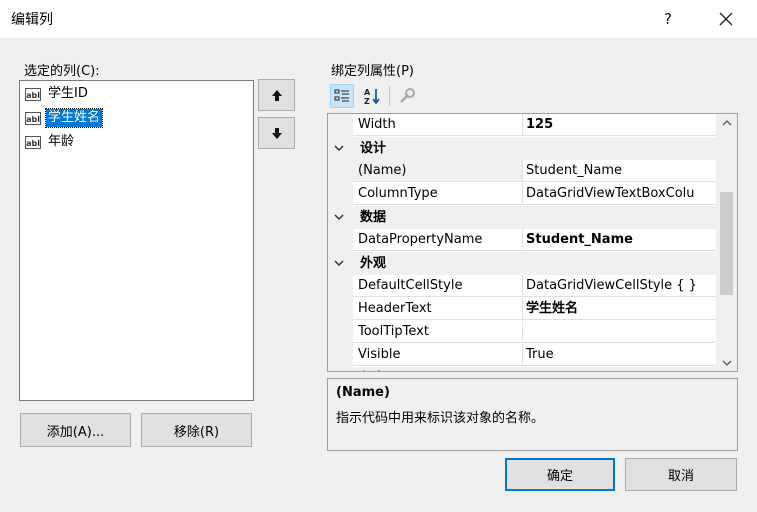 This screenshot has width=757, height=512. Describe the element at coordinates (619, 125) in the screenshot. I see `property-value: 125` at that location.